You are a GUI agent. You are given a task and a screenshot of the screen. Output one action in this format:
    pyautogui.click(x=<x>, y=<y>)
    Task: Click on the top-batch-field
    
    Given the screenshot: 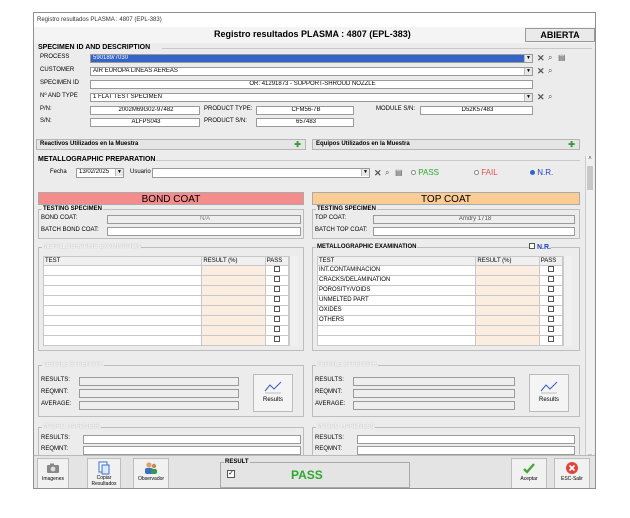 What is the action you would take?
    pyautogui.click(x=474, y=231)
    